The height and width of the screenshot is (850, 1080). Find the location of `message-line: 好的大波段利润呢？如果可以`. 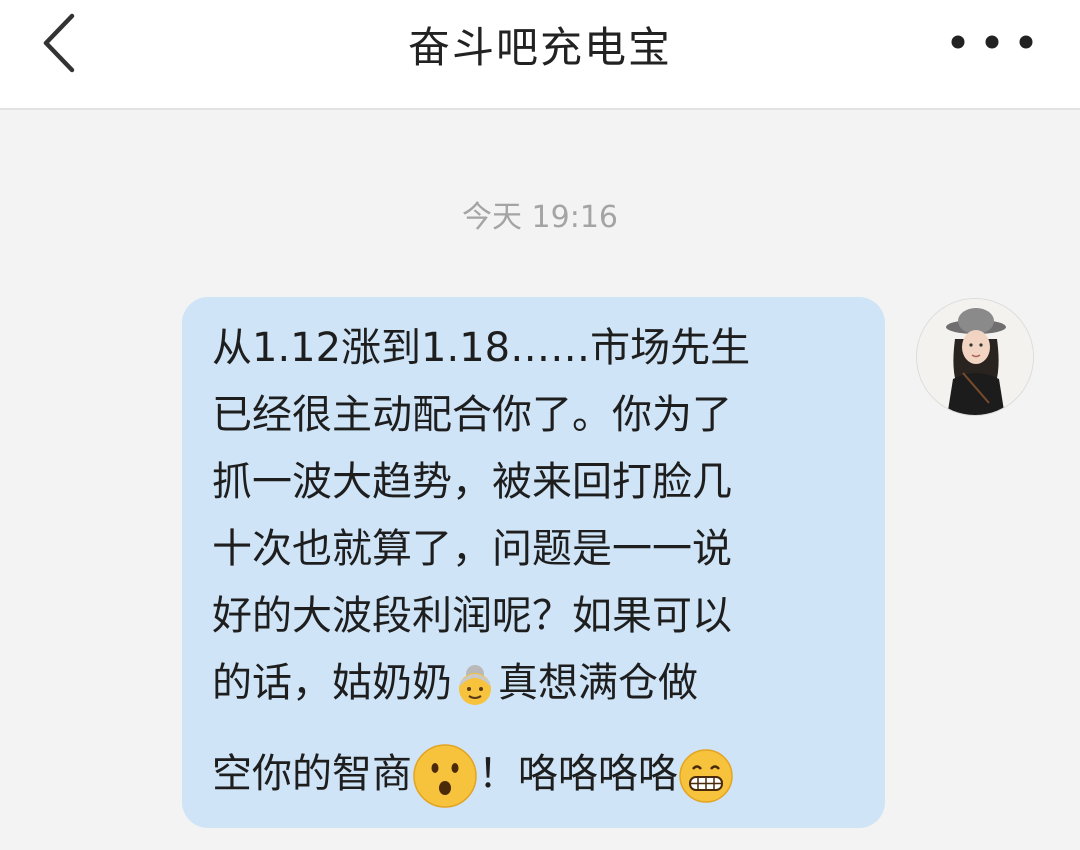

message-line: 好的大波段利润呢？如果可以 is located at coordinates (472, 616).